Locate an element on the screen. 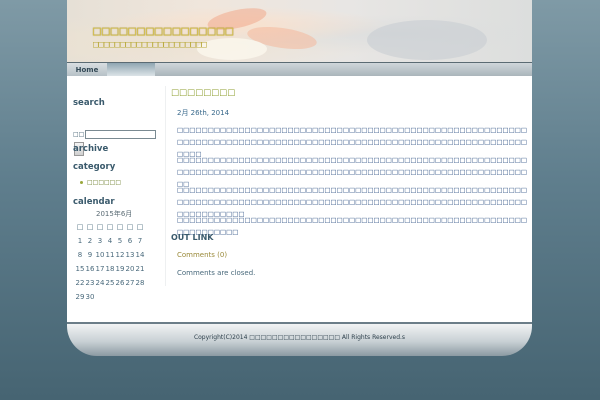 This screenshot has width=600, height=400. calendar-day: 23 is located at coordinates (90, 283).